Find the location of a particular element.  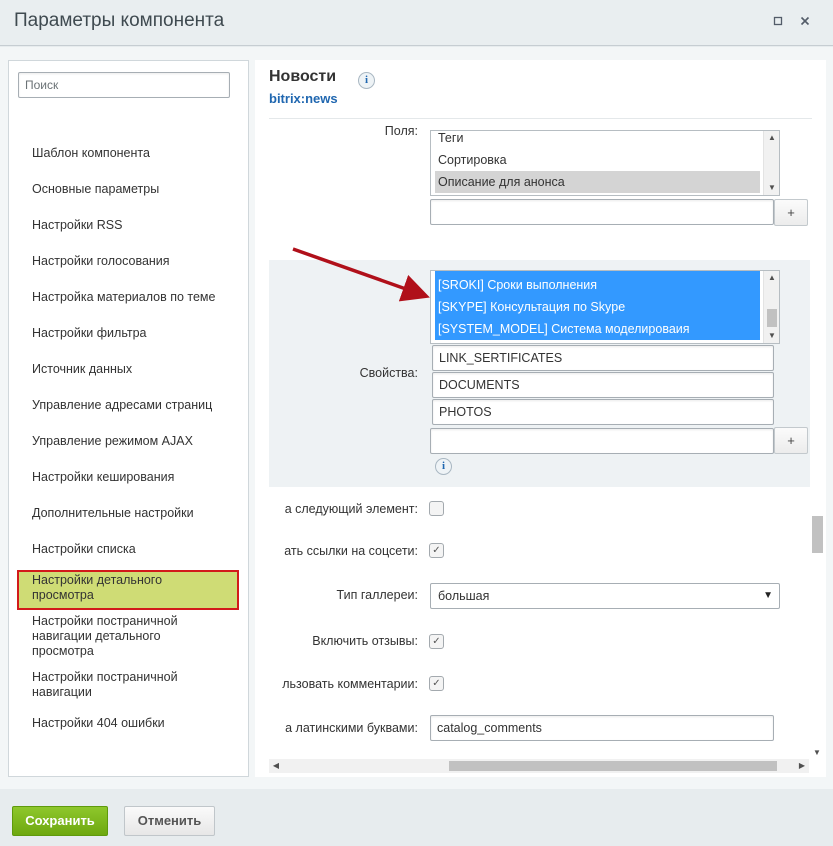

social-links-checkbox: ✓ is located at coordinates (436, 550).